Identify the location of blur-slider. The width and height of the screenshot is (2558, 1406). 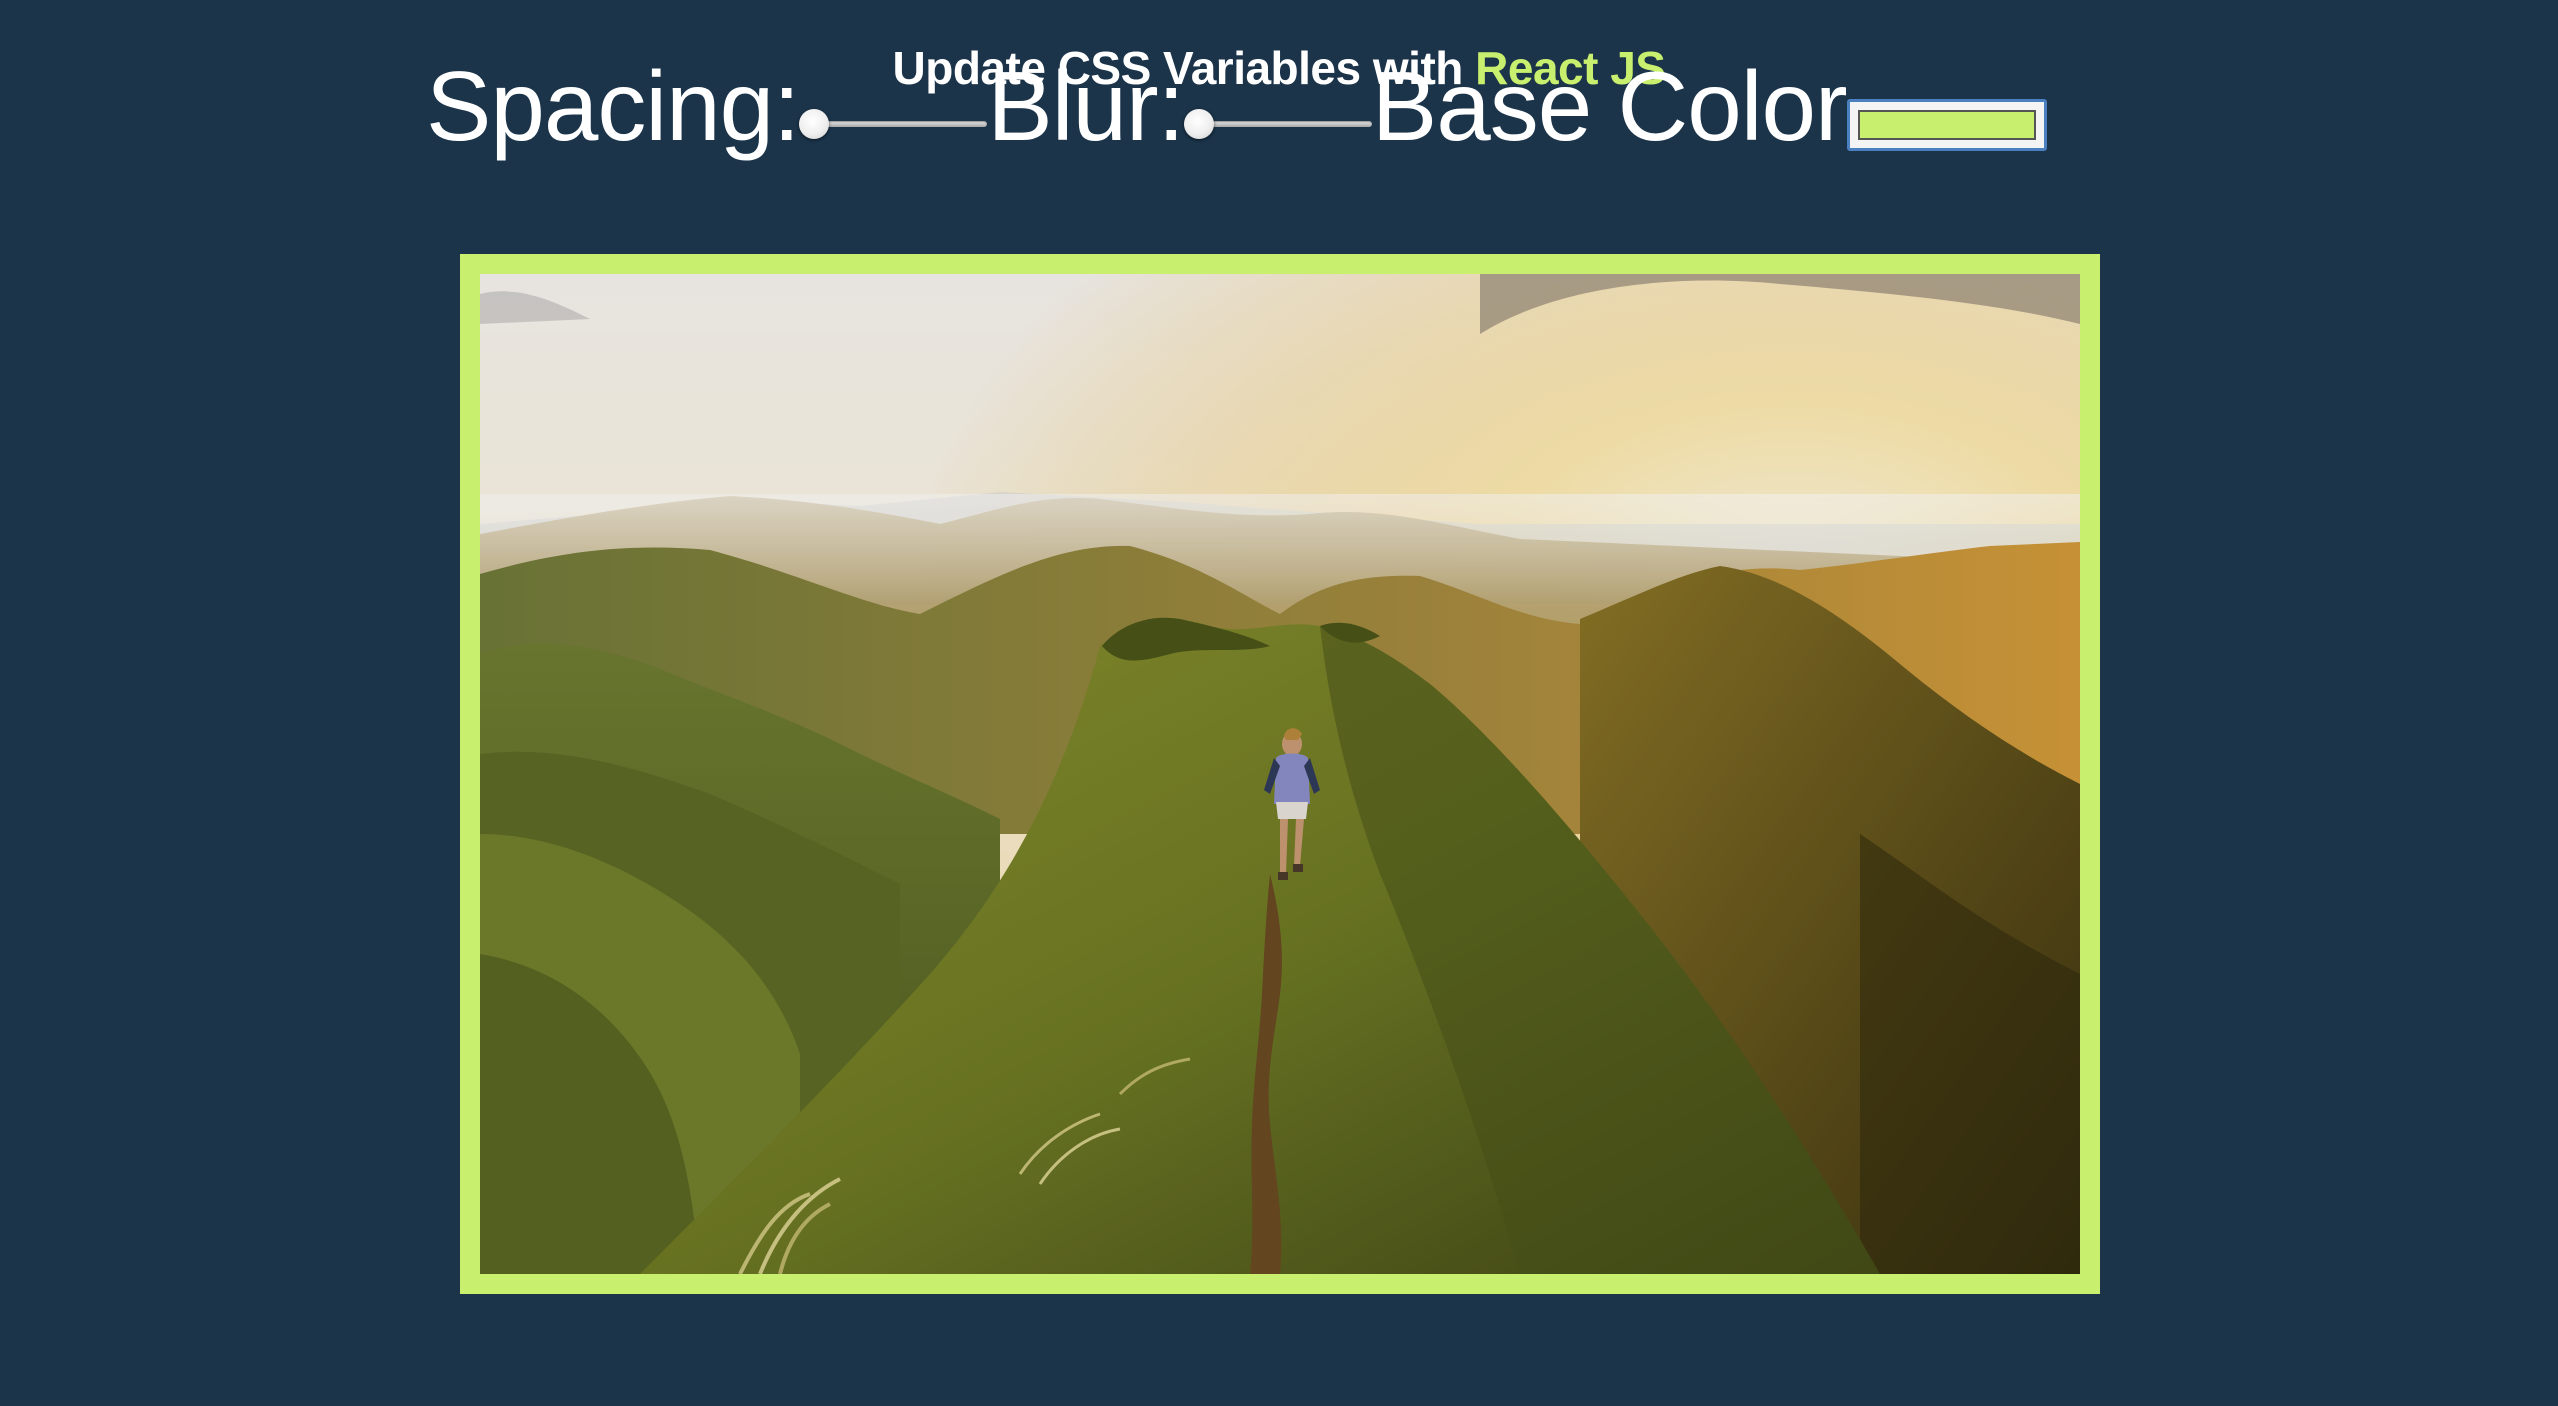
(1277, 124).